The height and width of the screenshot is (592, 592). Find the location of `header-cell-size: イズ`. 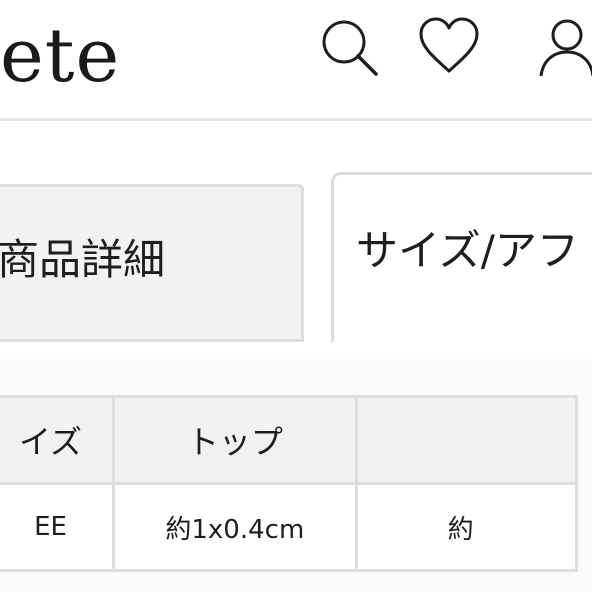

header-cell-size: イズ is located at coordinates (57, 440).